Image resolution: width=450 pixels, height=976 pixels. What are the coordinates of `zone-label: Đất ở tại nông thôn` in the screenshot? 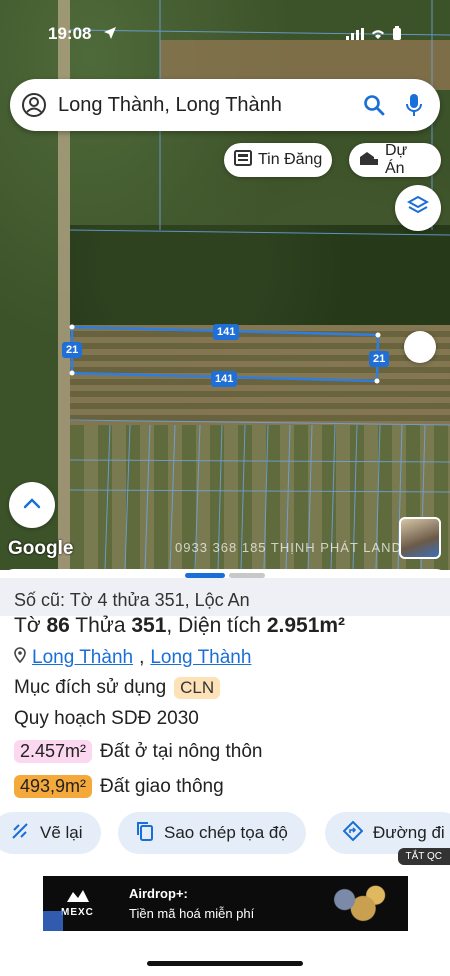 It's located at (181, 751).